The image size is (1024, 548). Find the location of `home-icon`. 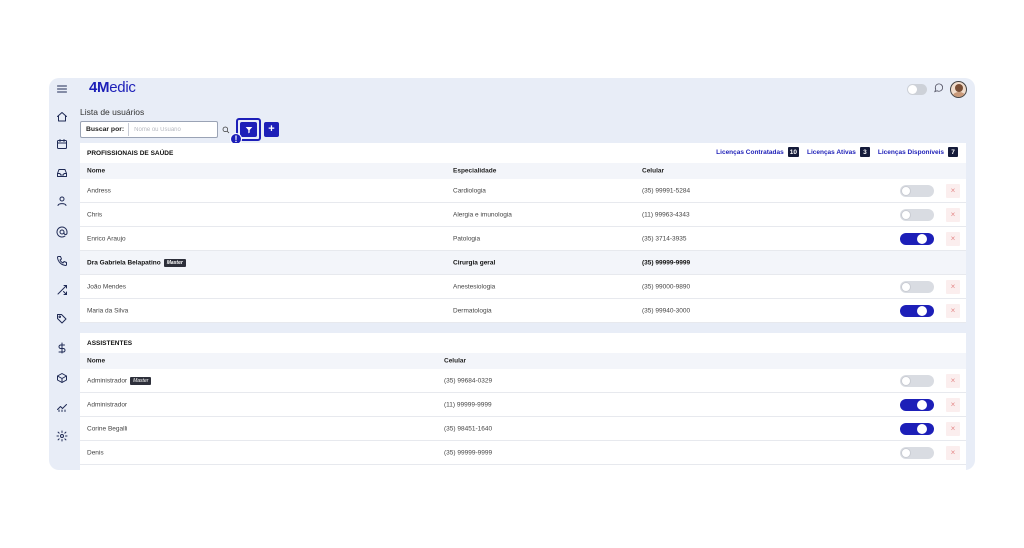

home-icon is located at coordinates (62, 117).